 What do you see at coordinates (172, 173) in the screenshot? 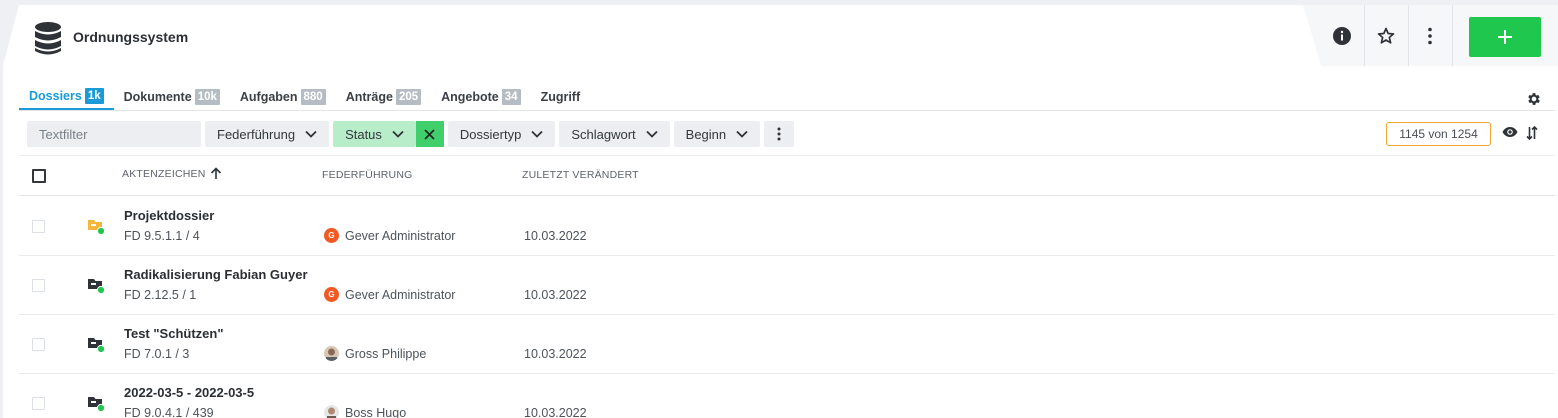
I see `column-header-aktenzeichen: AKTENZEICHEN` at bounding box center [172, 173].